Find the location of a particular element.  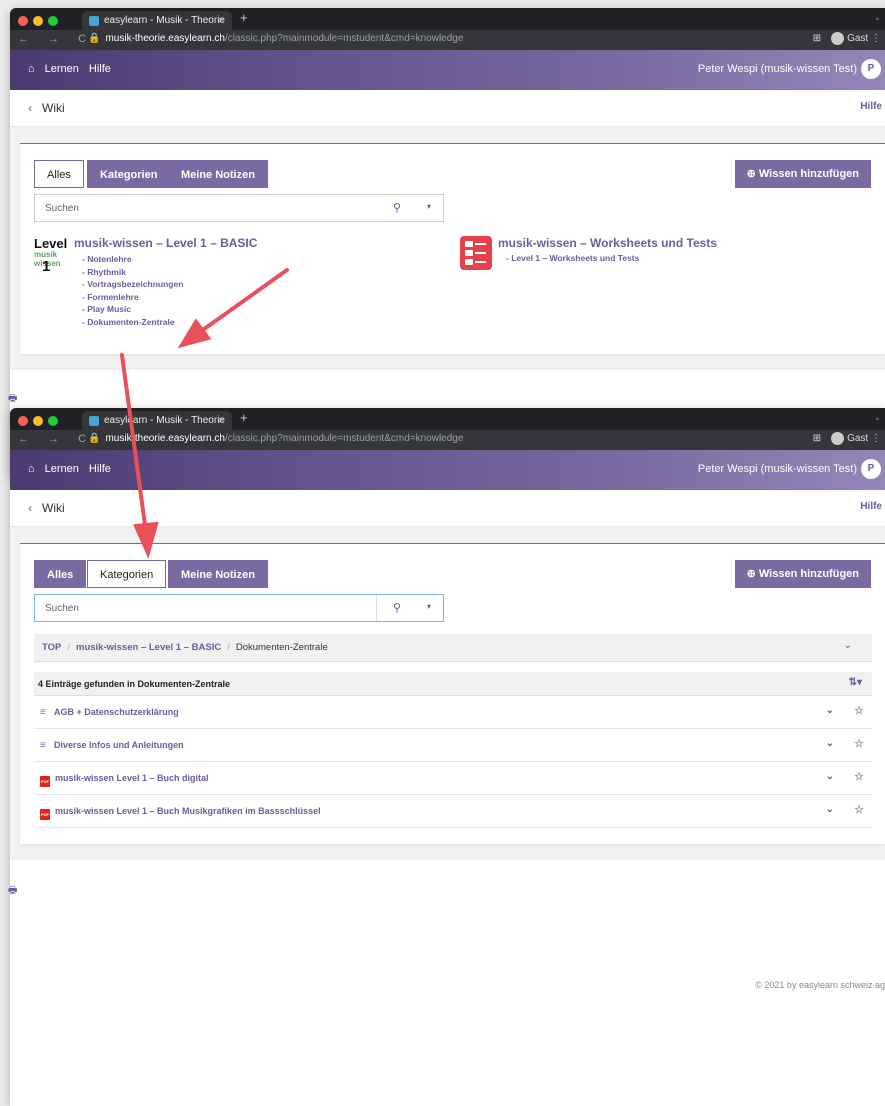

tab-title: easylearn - Musik - Theorie is located at coordinates (164, 420).